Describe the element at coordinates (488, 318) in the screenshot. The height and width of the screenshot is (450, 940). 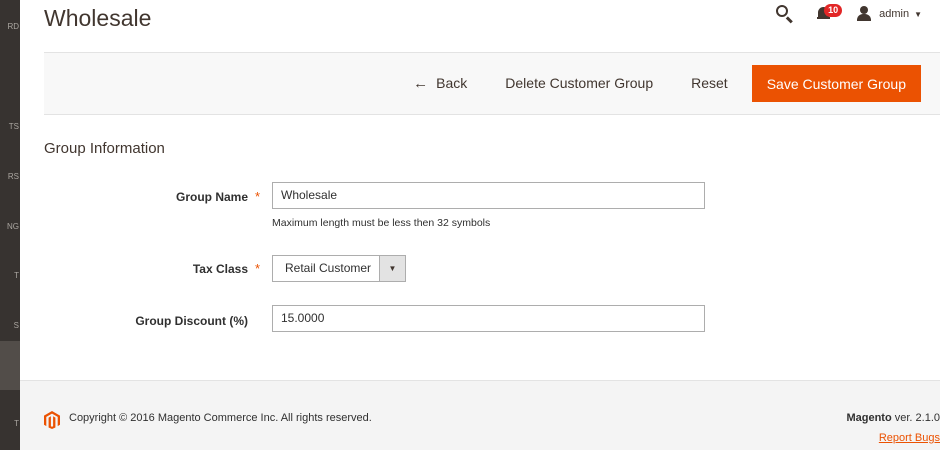
I see `group-discount-input: 15.0000` at that location.